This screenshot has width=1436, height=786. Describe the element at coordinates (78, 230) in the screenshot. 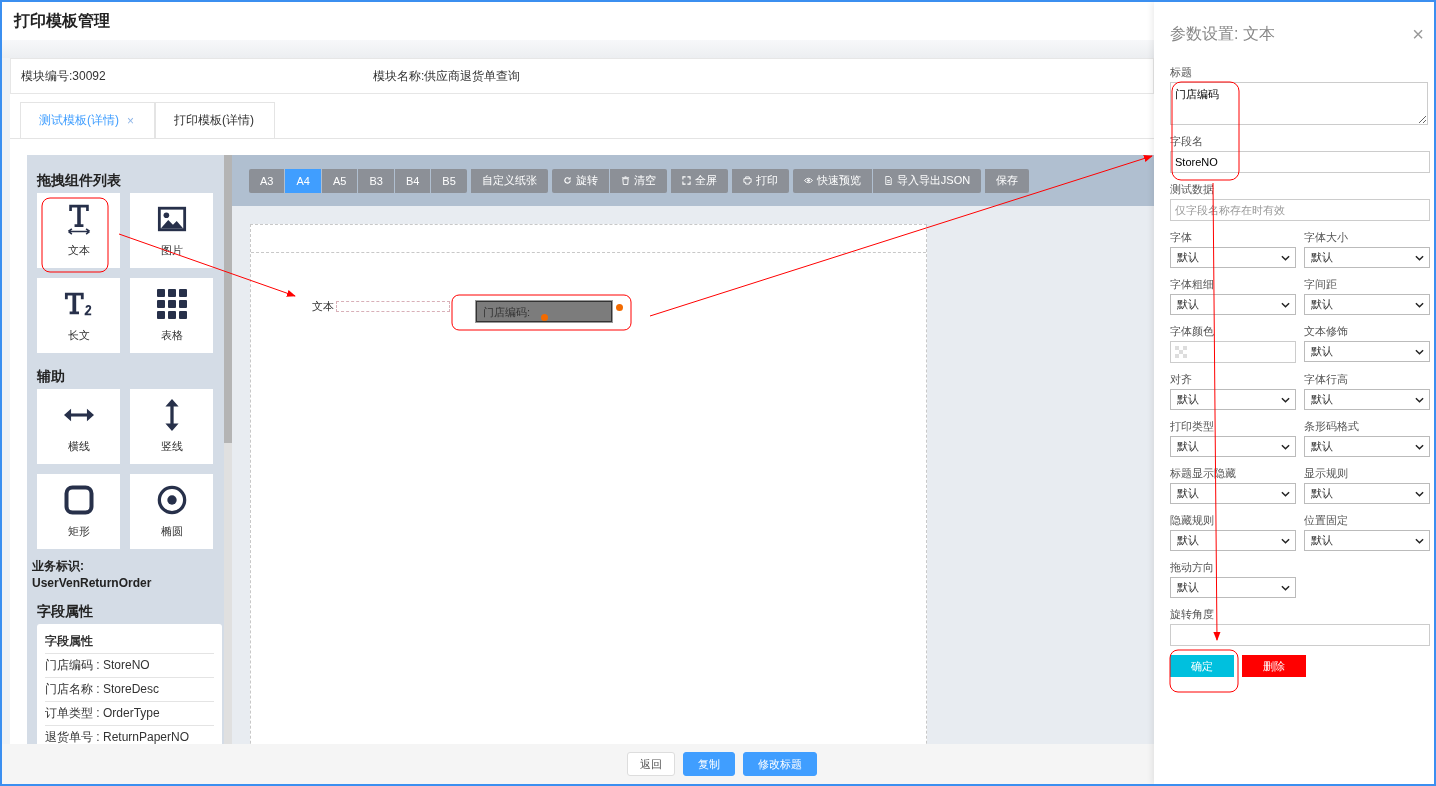

I see `component-tile: 文本` at that location.